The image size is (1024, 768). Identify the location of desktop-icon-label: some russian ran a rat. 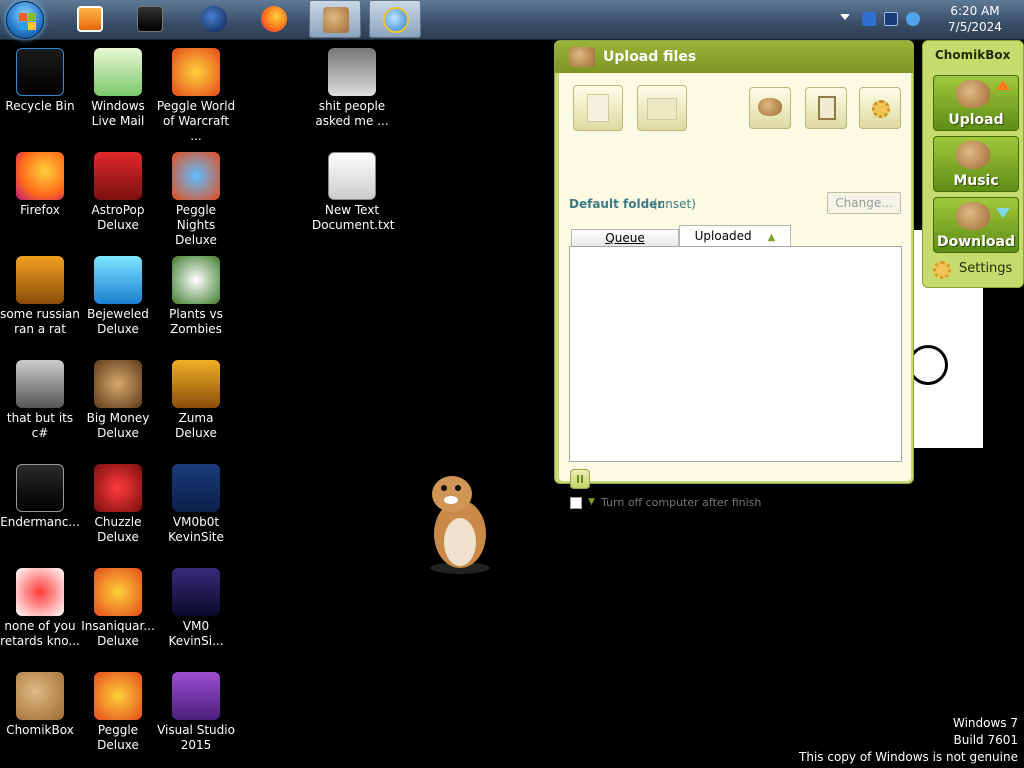
(40, 321).